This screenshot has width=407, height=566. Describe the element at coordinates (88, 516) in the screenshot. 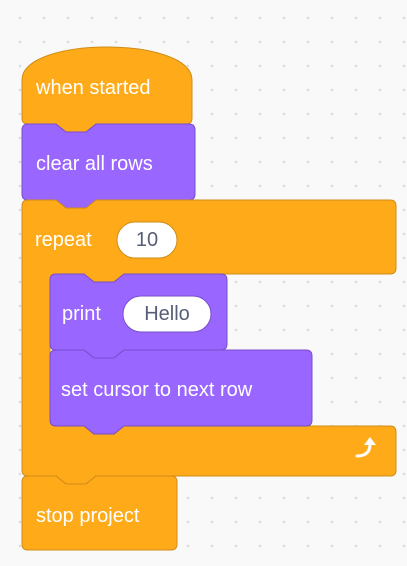

I see `stop-project-label: stop project` at that location.